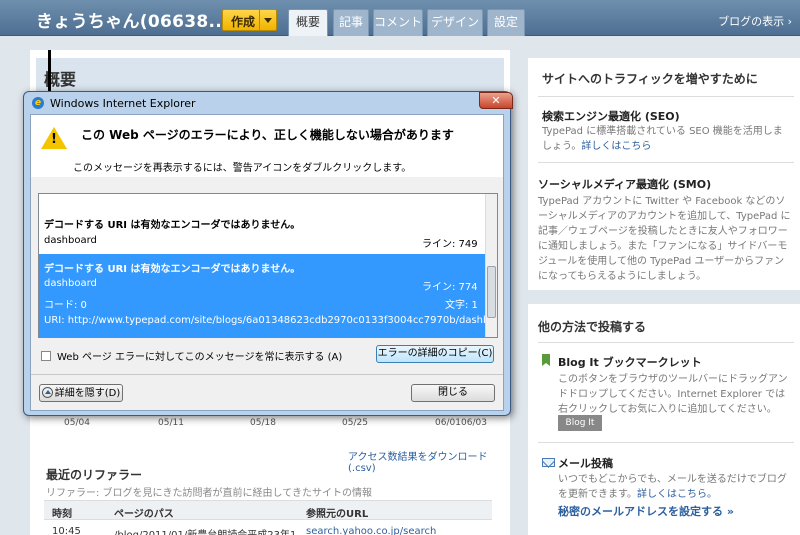 The image size is (800, 535). I want to click on chart-date-label: 05/11, so click(171, 423).